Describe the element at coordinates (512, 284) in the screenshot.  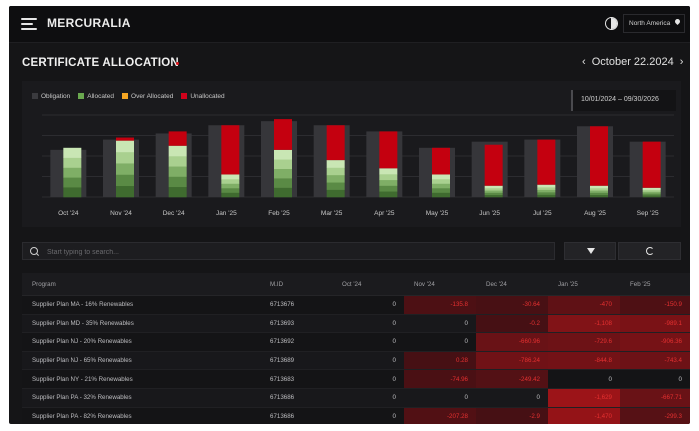
I see `column-header: Dec '24` at that location.